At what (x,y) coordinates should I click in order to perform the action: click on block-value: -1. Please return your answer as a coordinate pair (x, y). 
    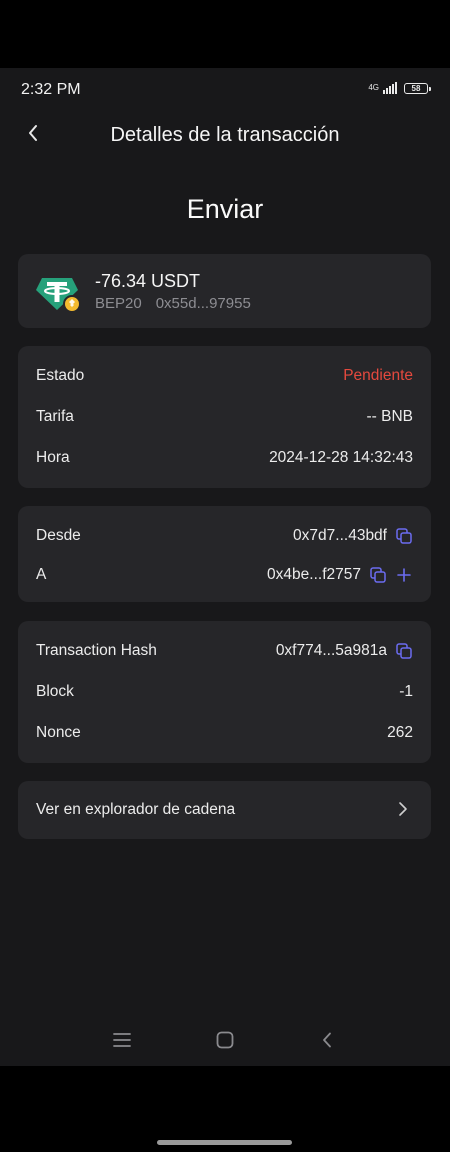
    Looking at the image, I should click on (406, 691).